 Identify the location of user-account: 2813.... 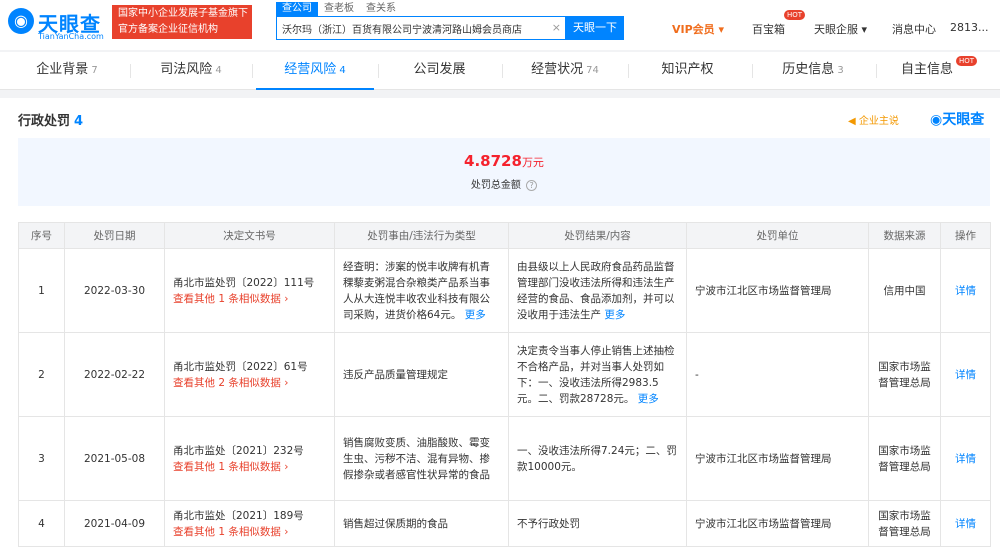
(969, 27).